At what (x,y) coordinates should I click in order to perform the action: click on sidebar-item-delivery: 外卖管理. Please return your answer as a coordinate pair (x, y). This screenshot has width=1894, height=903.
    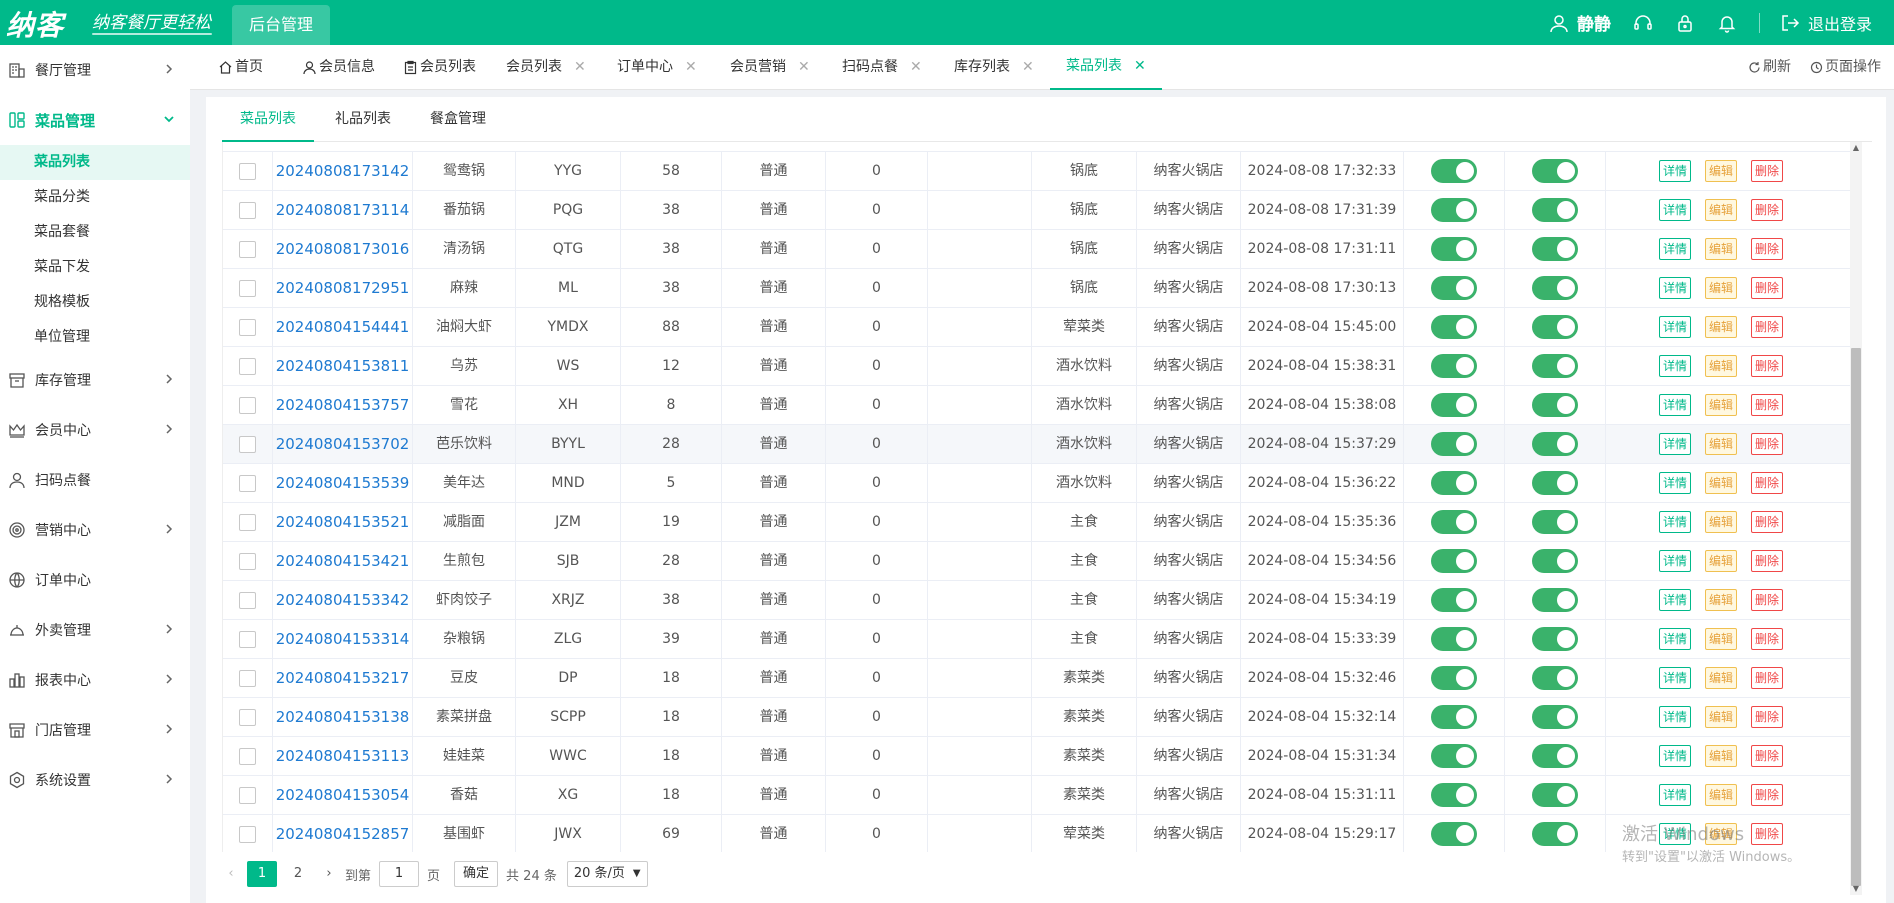
    Looking at the image, I should click on (95, 630).